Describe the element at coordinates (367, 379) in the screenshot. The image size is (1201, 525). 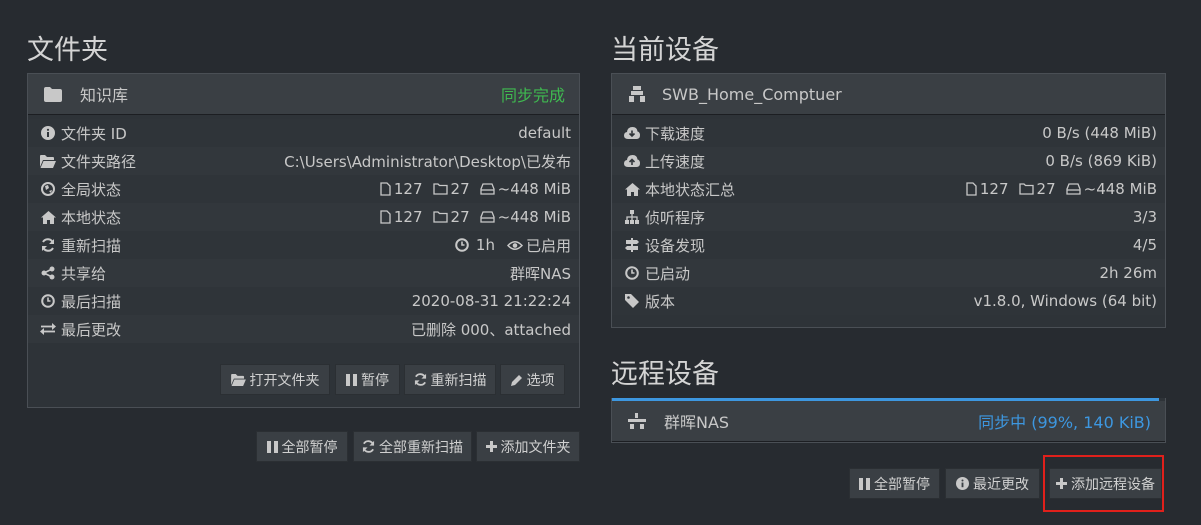
I see `pause-folder-button: 暂停` at that location.